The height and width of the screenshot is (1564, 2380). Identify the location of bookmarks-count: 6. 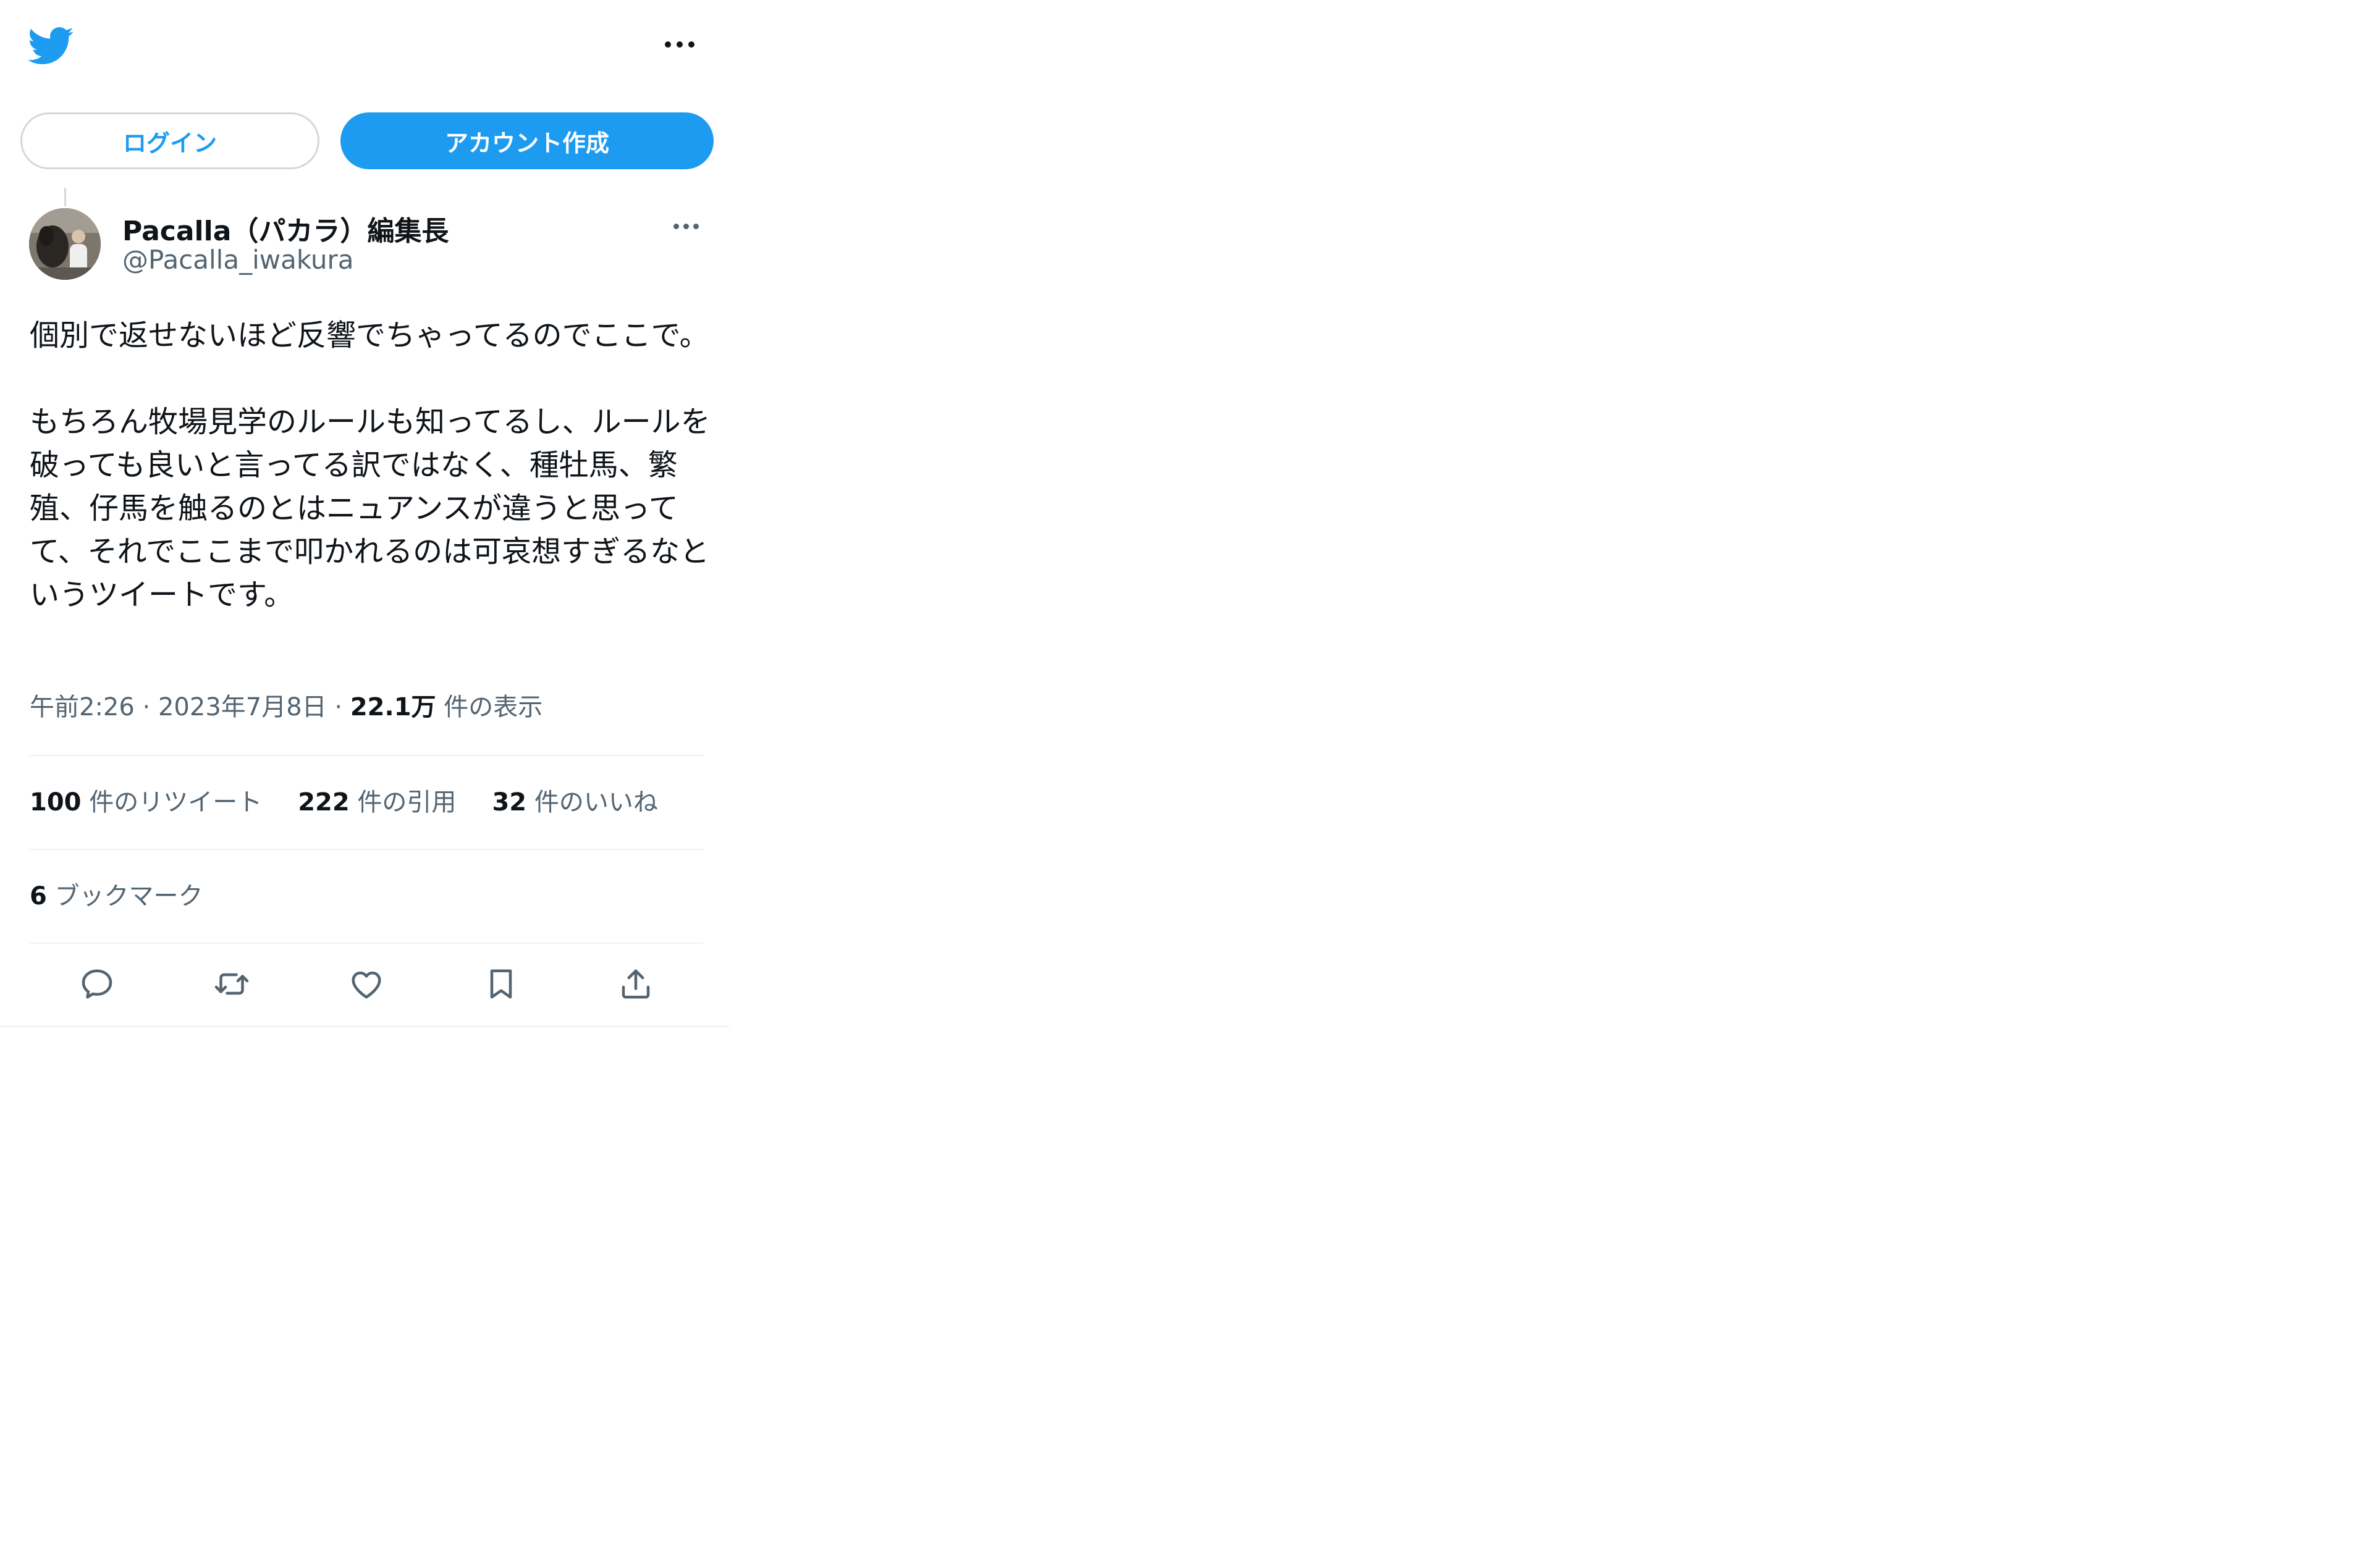
(38, 896).